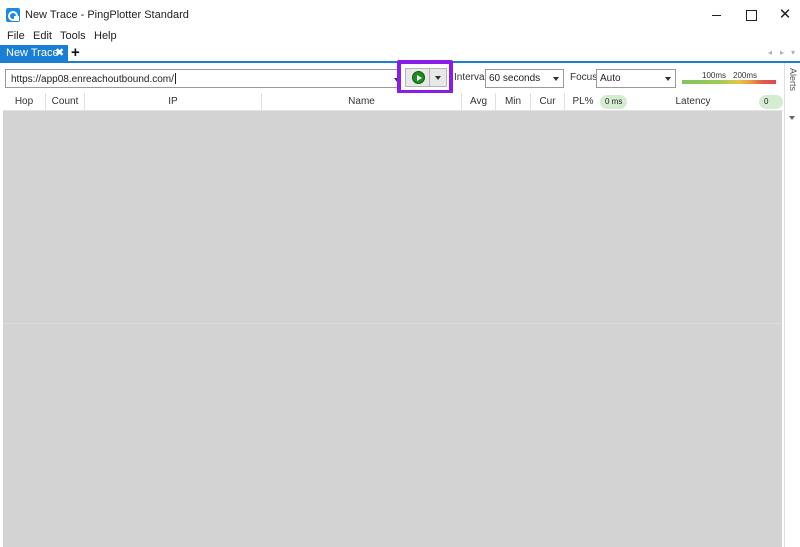 The height and width of the screenshot is (547, 800). I want to click on text-caret, so click(175, 78).